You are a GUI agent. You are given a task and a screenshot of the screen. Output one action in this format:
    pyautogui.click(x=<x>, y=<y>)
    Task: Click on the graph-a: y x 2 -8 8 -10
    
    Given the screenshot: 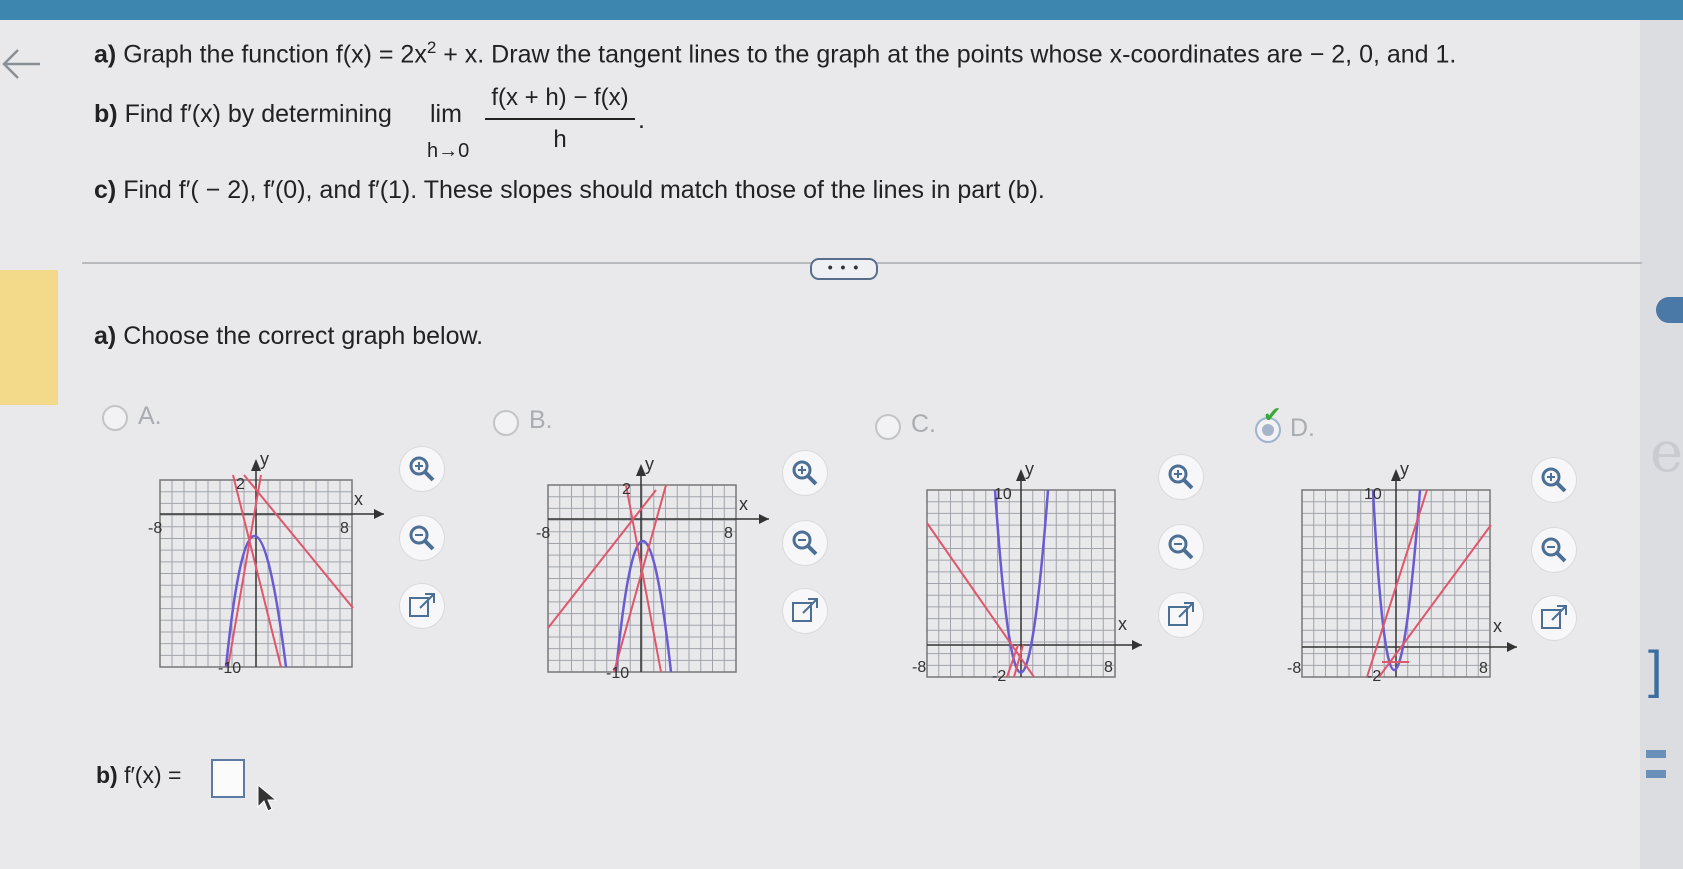 What is the action you would take?
    pyautogui.click(x=273, y=562)
    